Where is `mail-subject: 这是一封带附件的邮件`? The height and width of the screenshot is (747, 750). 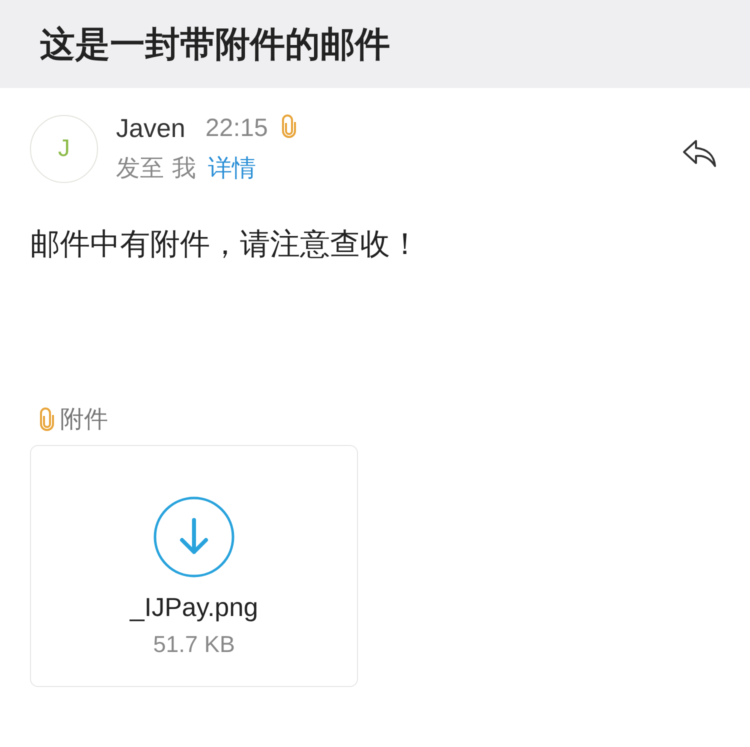
mail-subject: 这是一封带附件的邮件 is located at coordinates (215, 45).